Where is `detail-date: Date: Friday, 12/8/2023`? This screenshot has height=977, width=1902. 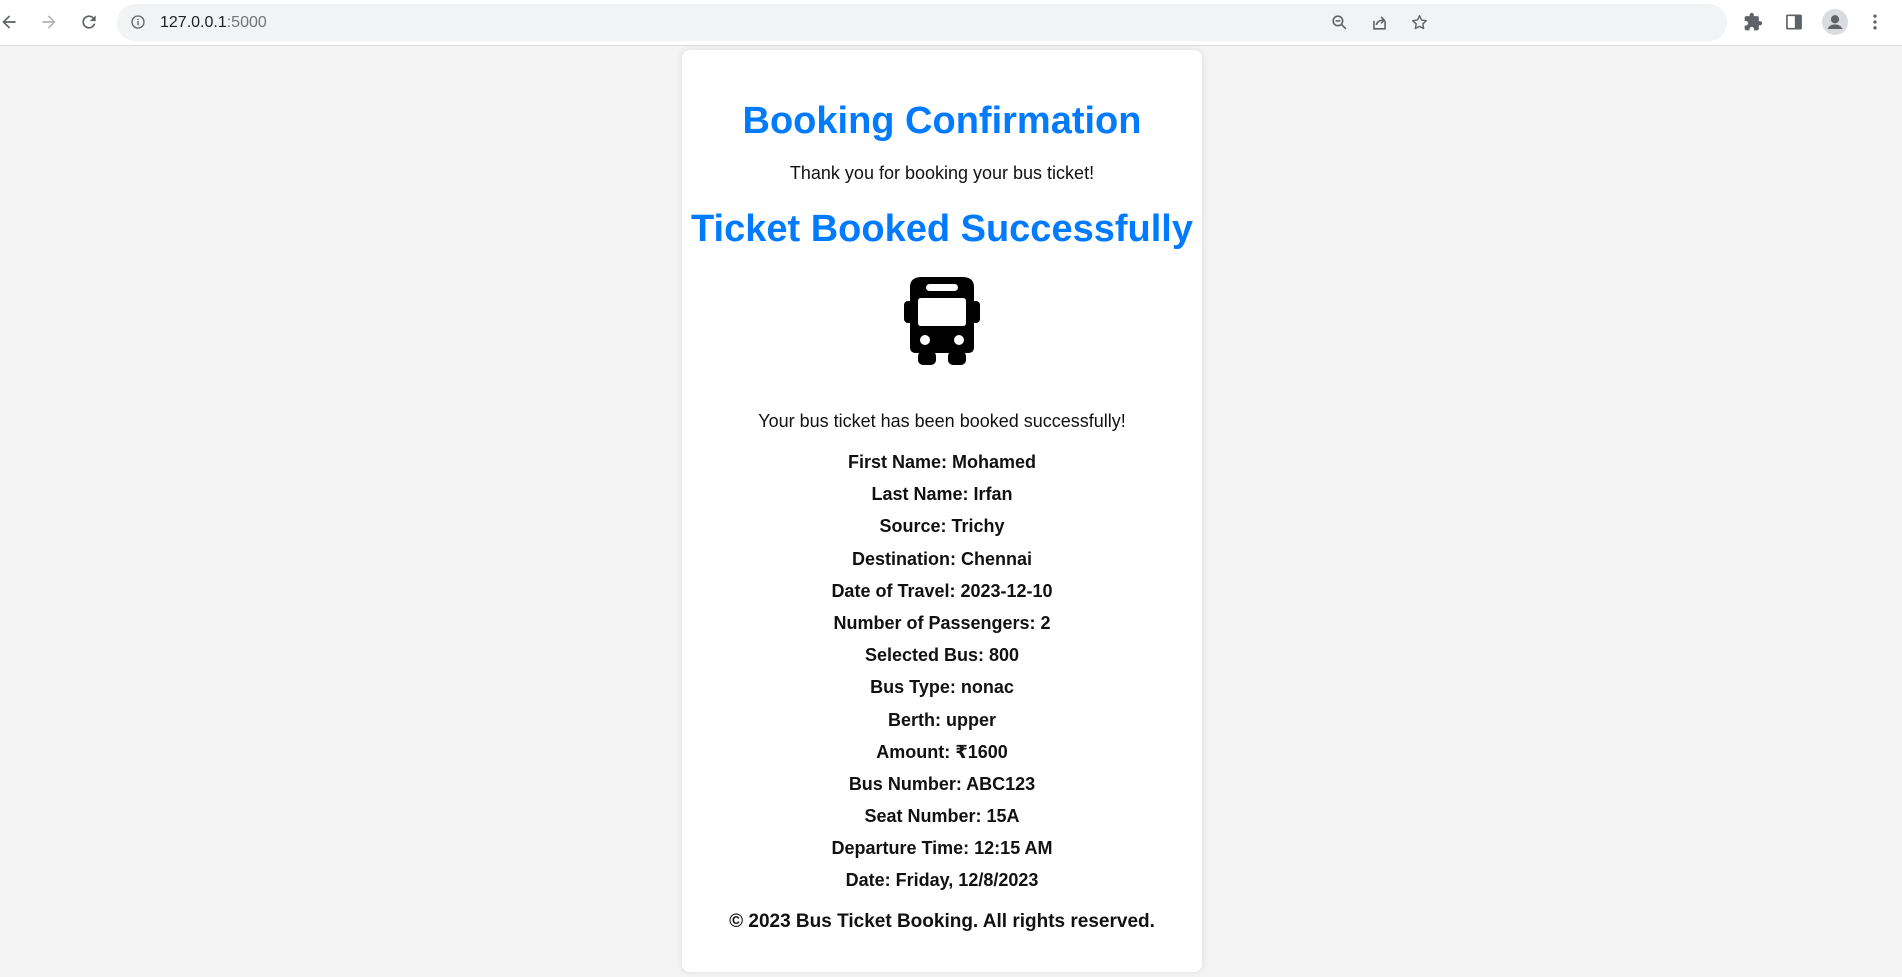 detail-date: Date: Friday, 12/8/2023 is located at coordinates (942, 880).